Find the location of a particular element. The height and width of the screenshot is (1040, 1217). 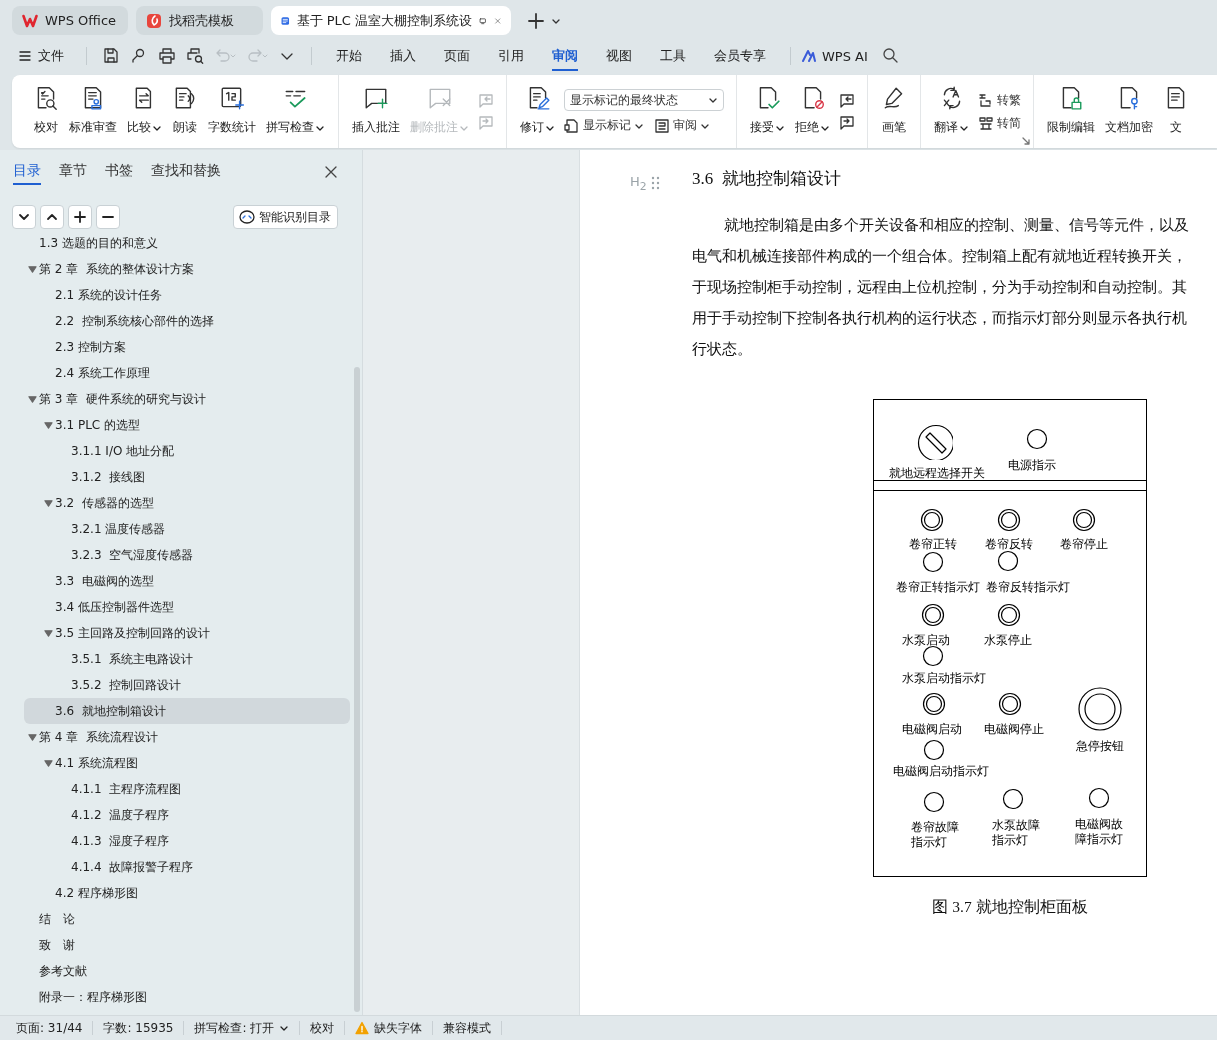

toc-item: 3.6 就地控制箱设计 is located at coordinates (187, 711).